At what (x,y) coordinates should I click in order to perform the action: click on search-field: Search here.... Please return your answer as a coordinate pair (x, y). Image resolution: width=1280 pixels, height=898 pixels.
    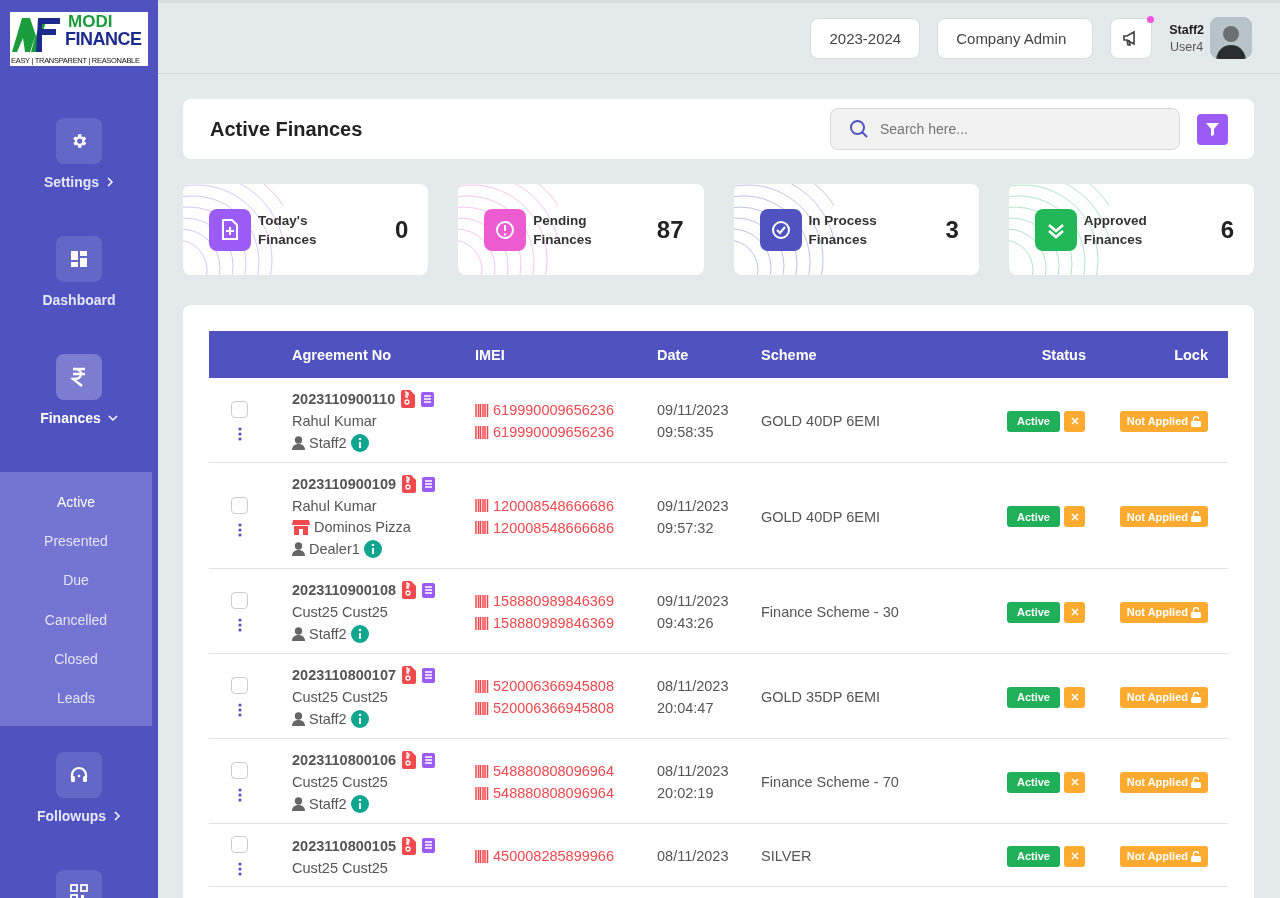
    Looking at the image, I should click on (1005, 129).